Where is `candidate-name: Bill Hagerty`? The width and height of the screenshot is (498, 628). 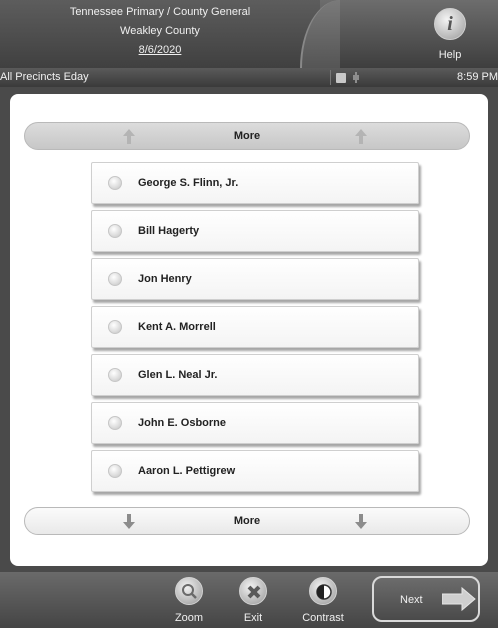 candidate-name: Bill Hagerty is located at coordinates (169, 231).